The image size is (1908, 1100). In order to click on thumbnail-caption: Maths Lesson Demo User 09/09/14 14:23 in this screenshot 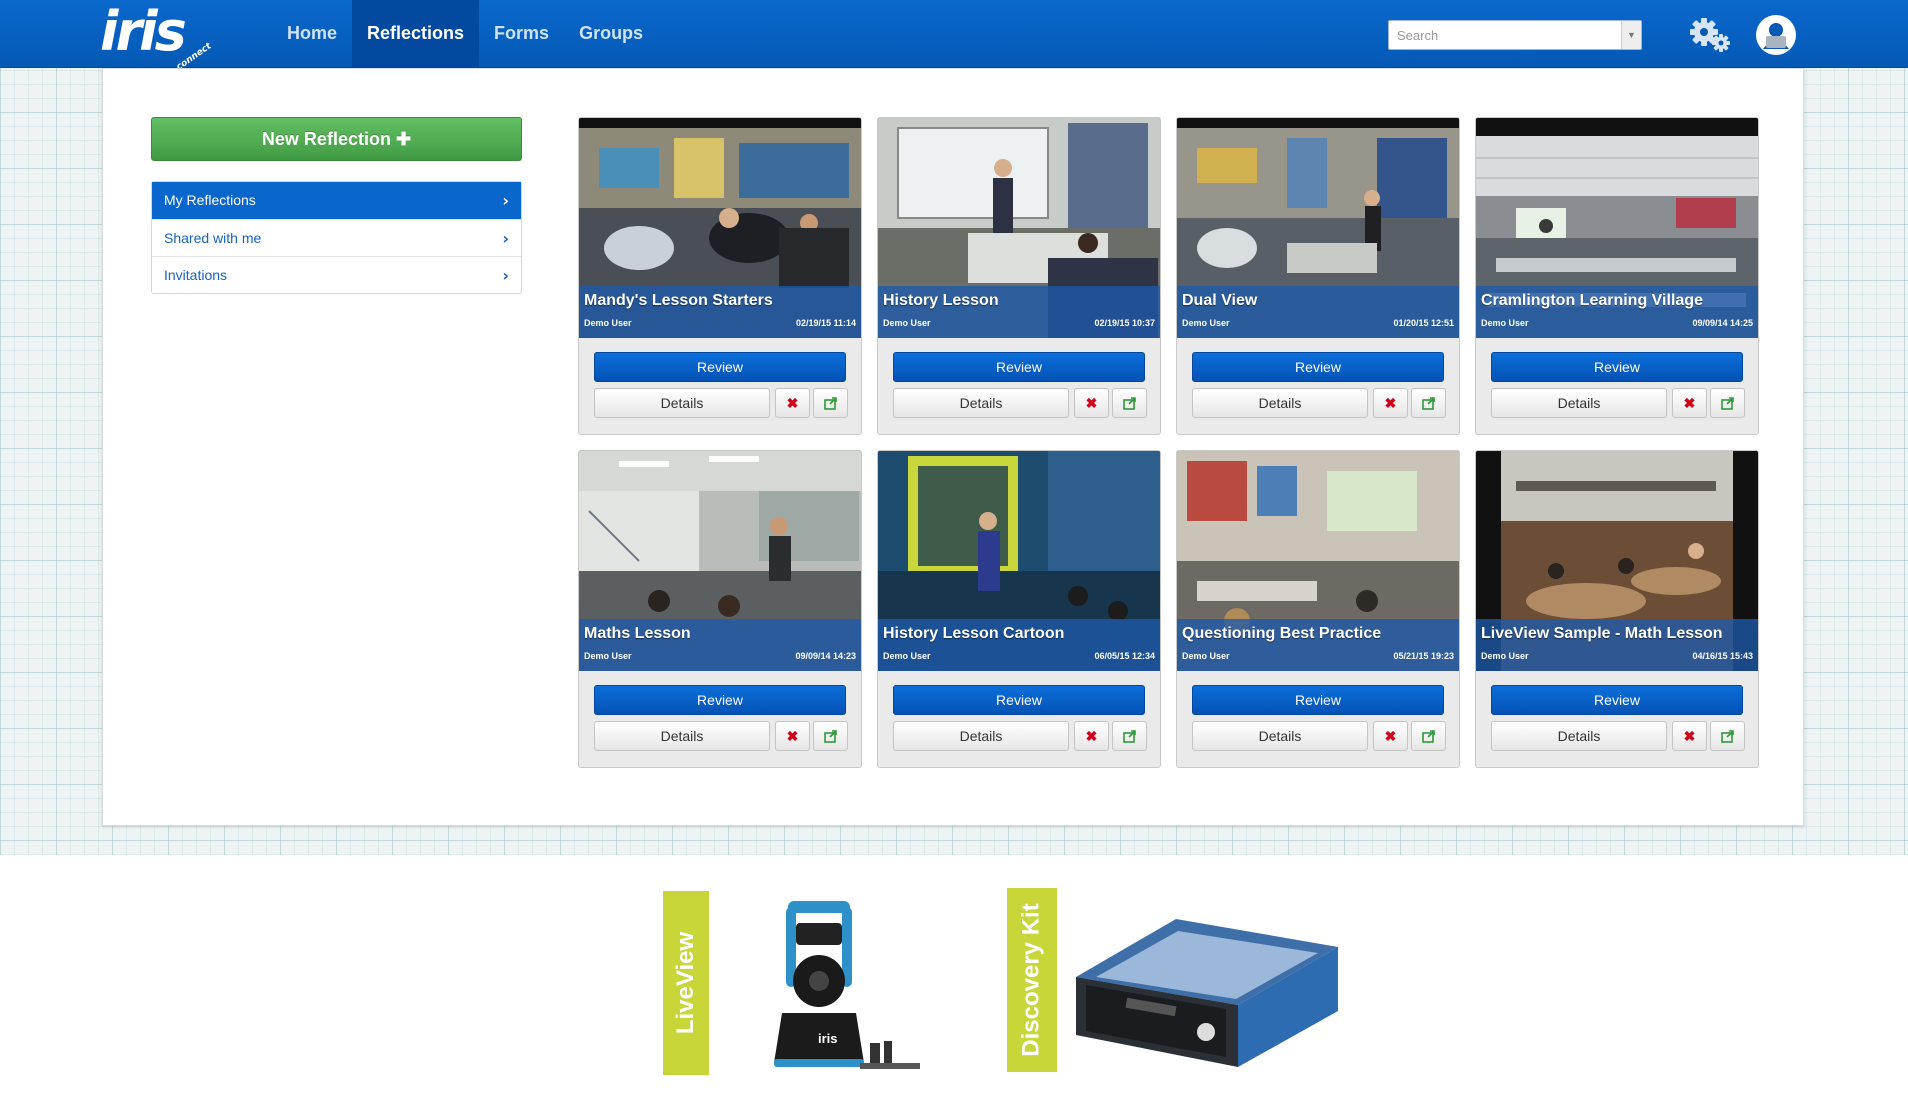, I will do `click(720, 645)`.